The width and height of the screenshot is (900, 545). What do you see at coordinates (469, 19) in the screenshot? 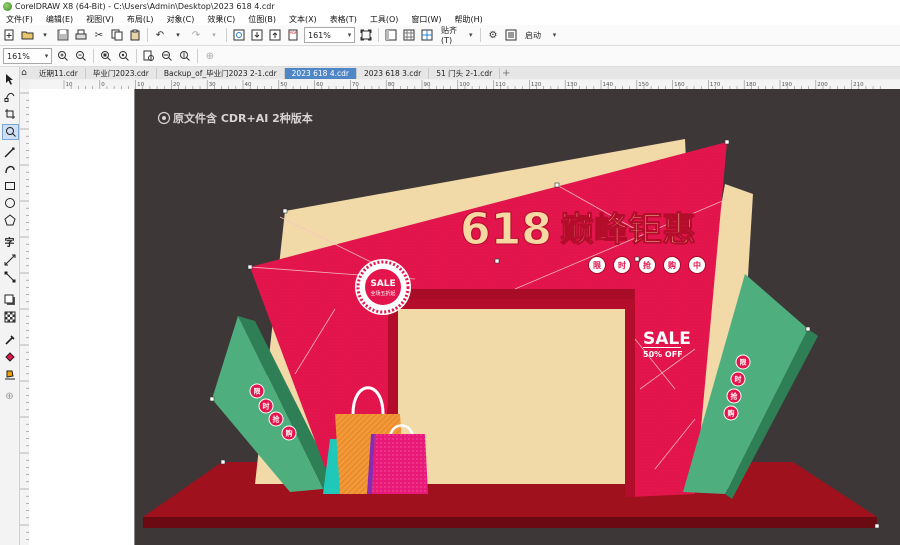
I see `menu-help: 帮助(H)` at bounding box center [469, 19].